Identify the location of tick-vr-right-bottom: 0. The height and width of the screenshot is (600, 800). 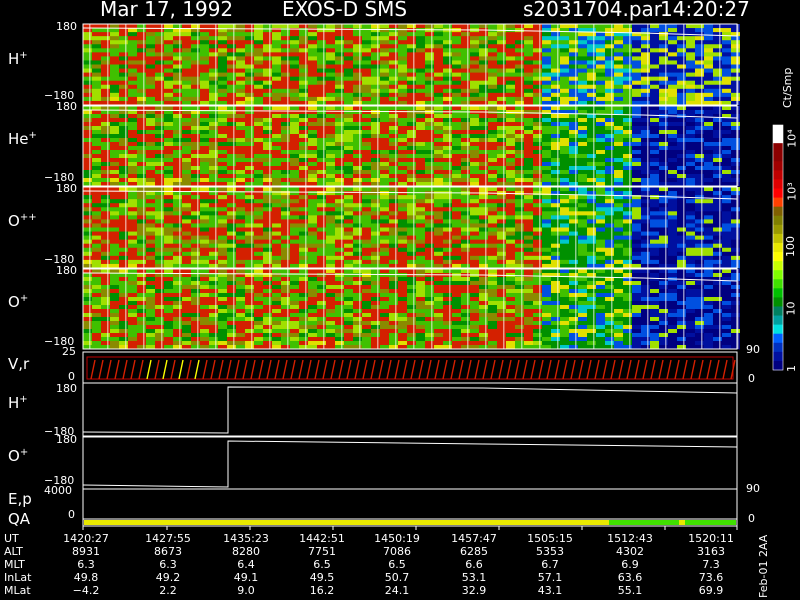
(751, 378).